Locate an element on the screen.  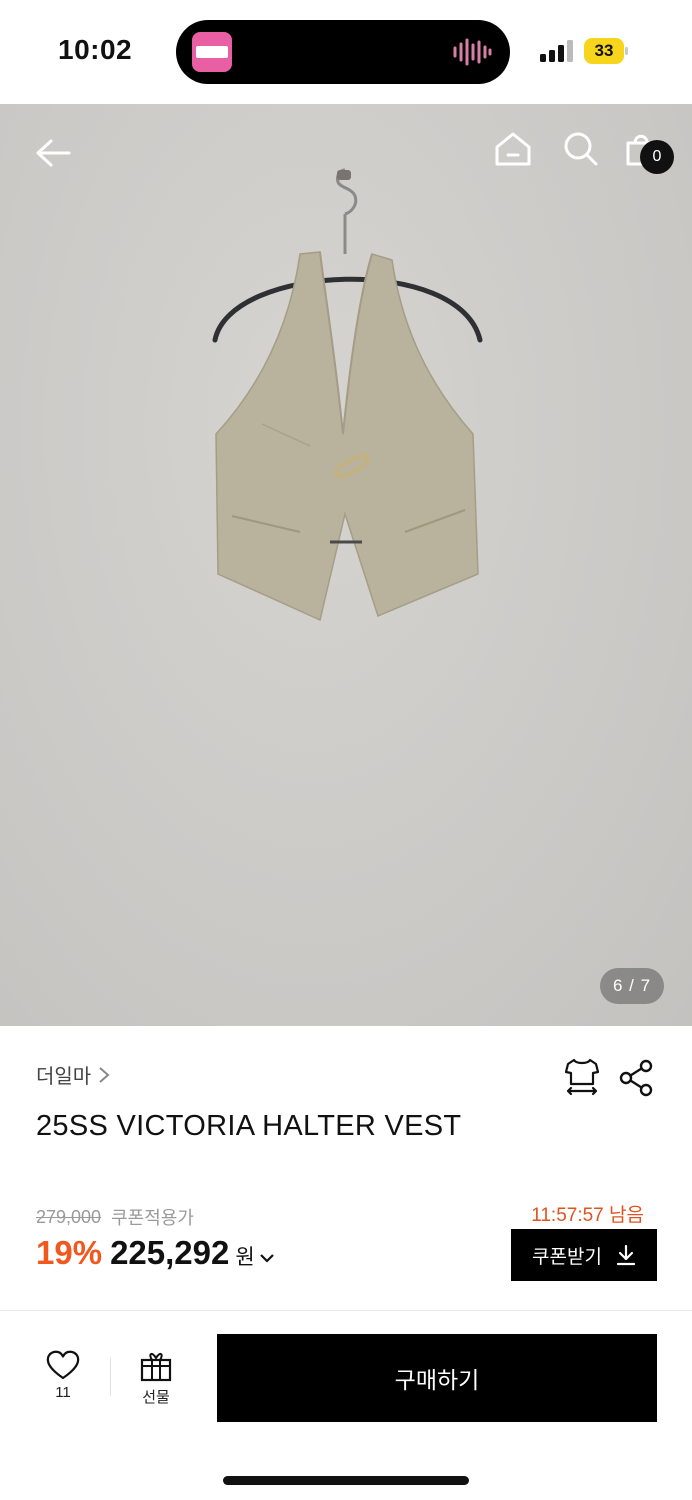
now-playing-app-icon is located at coordinates (212, 52).